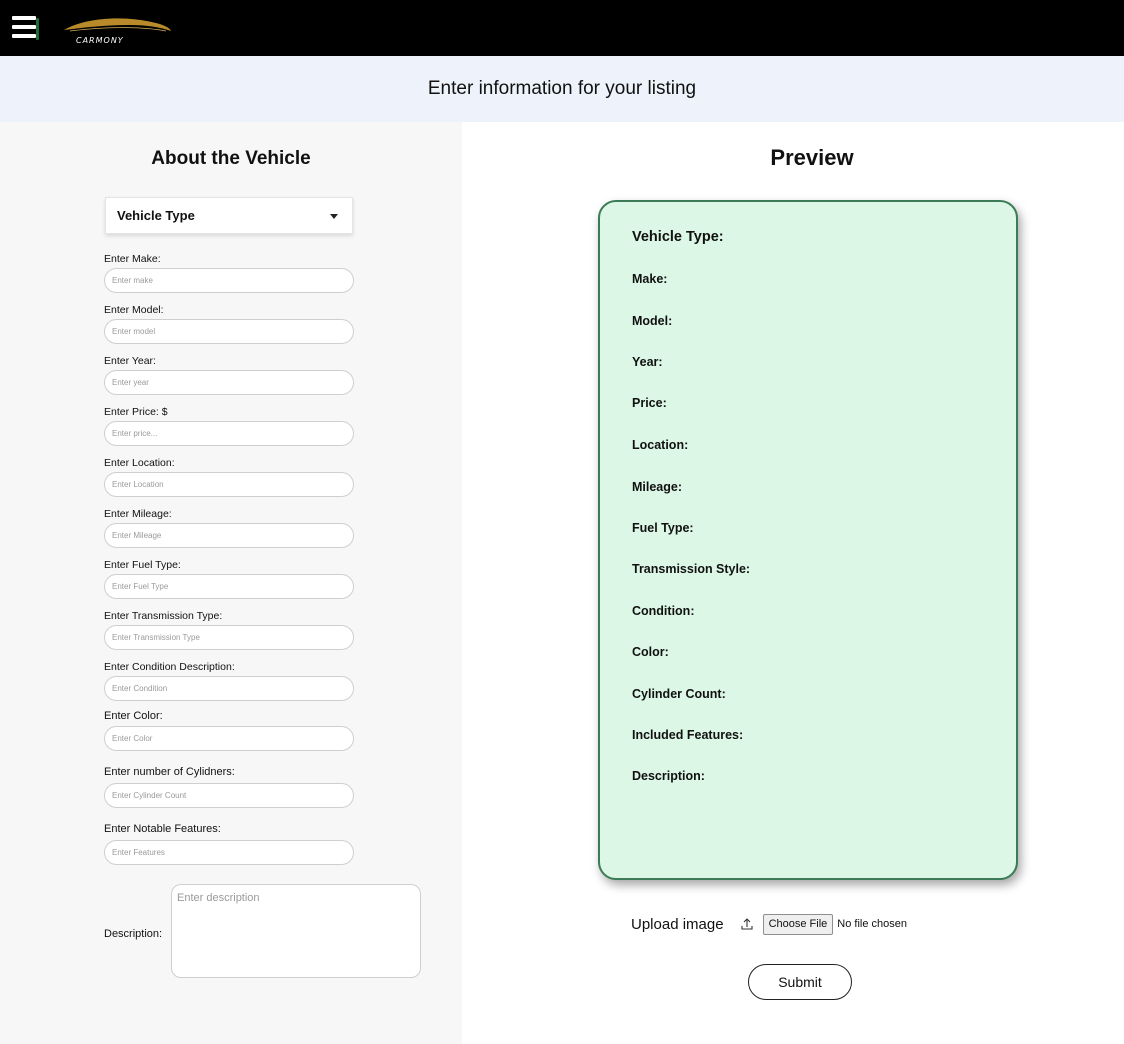 Image resolution: width=1124 pixels, height=1044 pixels. I want to click on preview-features: Included Features:, so click(688, 735).